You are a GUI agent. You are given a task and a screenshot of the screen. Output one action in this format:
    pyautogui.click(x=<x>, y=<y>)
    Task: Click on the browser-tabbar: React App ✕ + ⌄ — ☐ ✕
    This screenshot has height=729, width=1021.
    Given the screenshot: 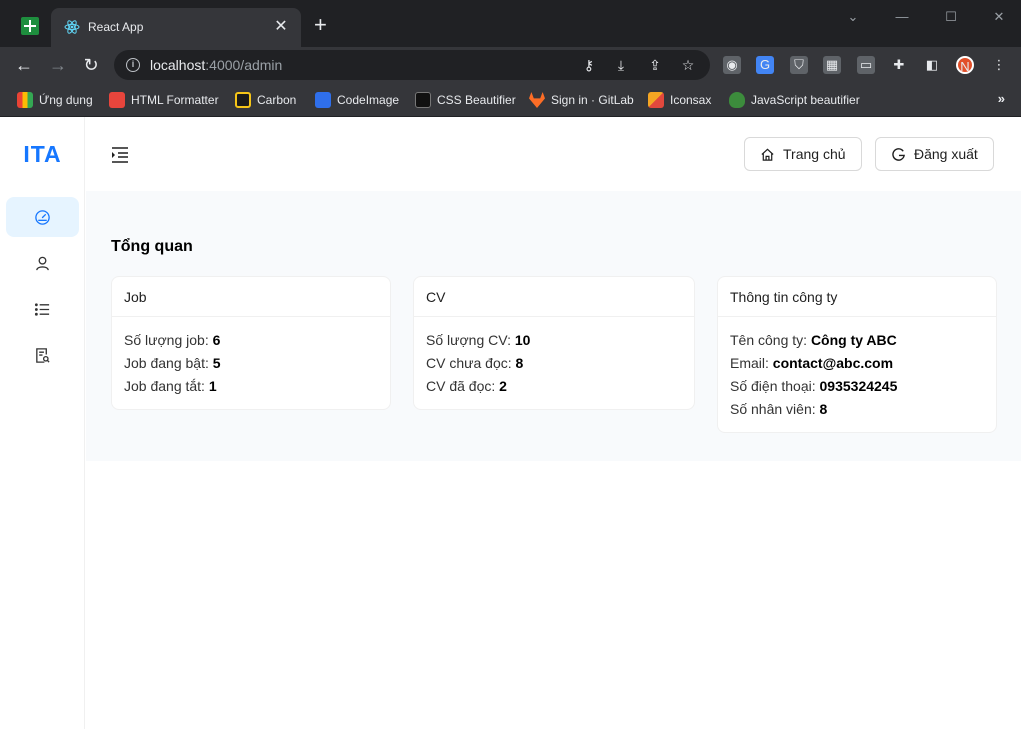 What is the action you would take?
    pyautogui.click(x=510, y=23)
    